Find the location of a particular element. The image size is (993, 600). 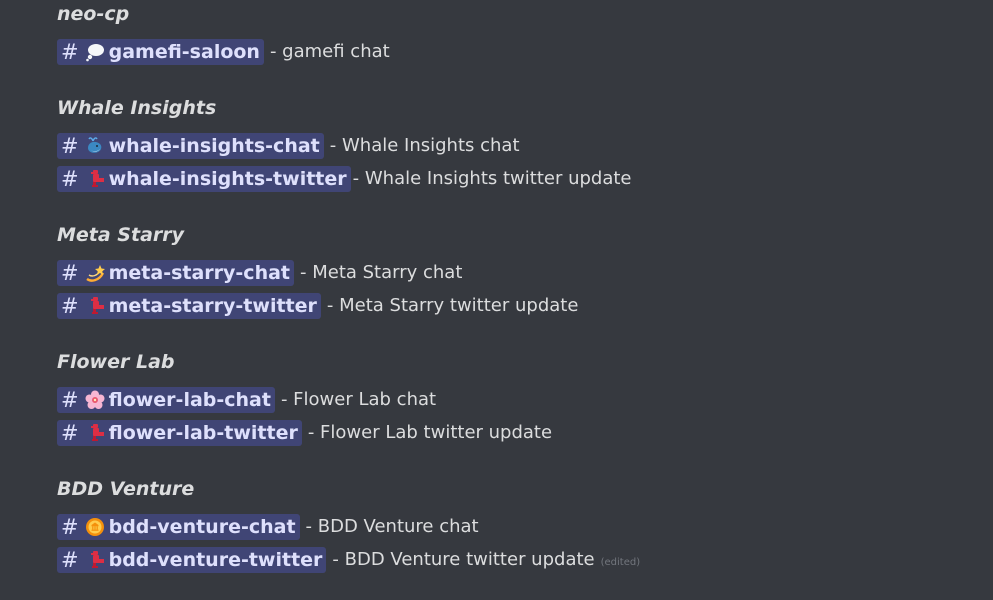

channel-description: - Flower Lab twitter update is located at coordinates (430, 432).